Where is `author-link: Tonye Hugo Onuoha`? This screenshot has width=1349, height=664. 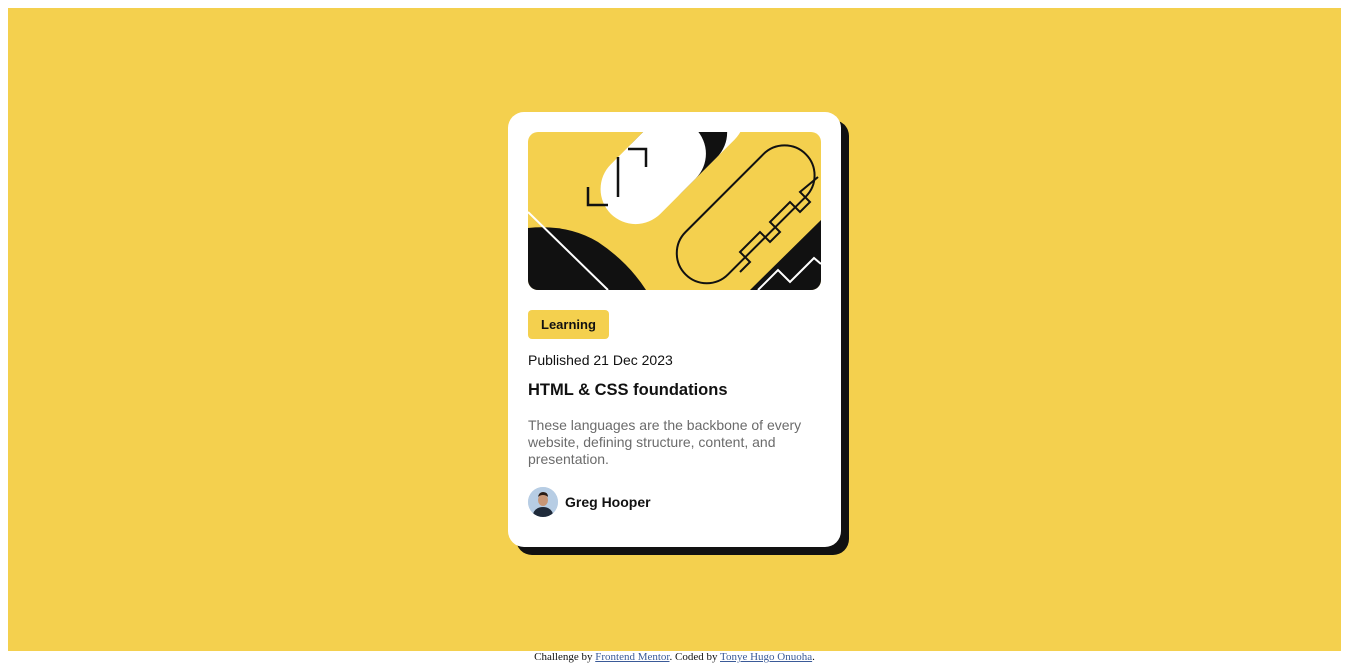 author-link: Tonye Hugo Onuoha is located at coordinates (766, 657).